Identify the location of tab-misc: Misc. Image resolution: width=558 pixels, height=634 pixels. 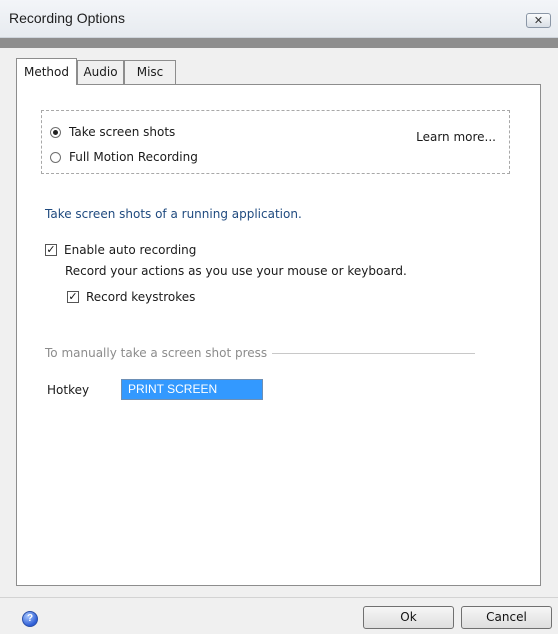
(150, 72).